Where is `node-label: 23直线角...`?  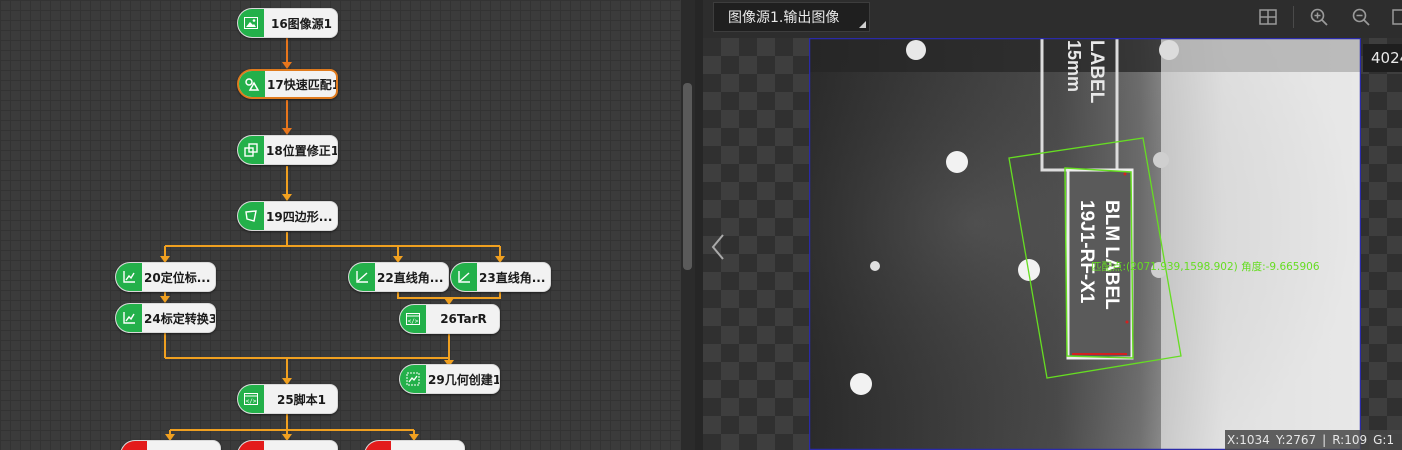
node-label: 23直线角... is located at coordinates (512, 277).